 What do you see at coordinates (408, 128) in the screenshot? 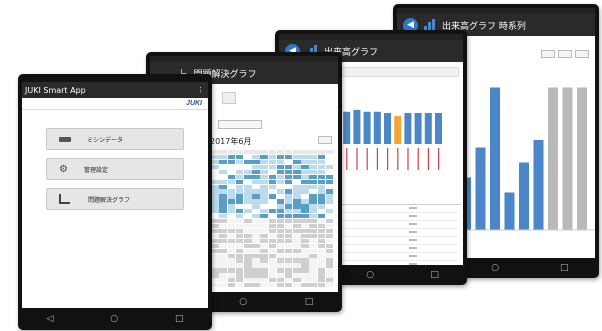
I see `output-bar` at bounding box center [408, 128].